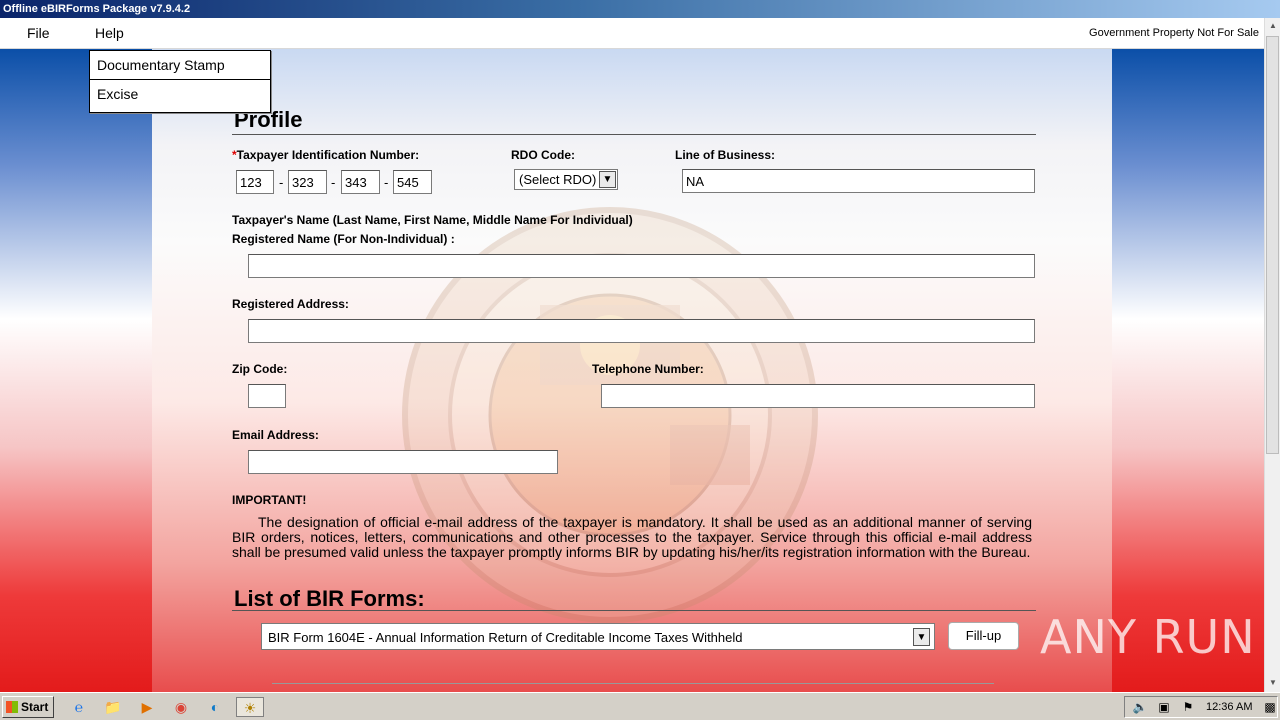 This screenshot has width=1280, height=720. What do you see at coordinates (275, 435) in the screenshot?
I see `email-label: Email Address:` at bounding box center [275, 435].